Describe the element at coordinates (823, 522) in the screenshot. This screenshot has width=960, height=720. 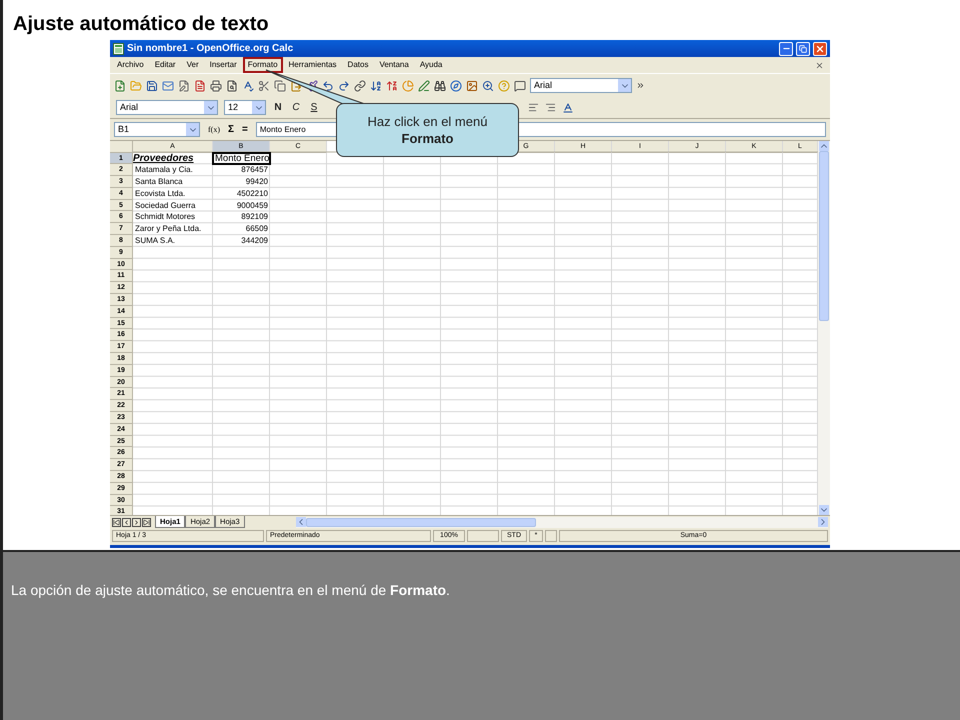
I see `scroll-right-icon` at that location.